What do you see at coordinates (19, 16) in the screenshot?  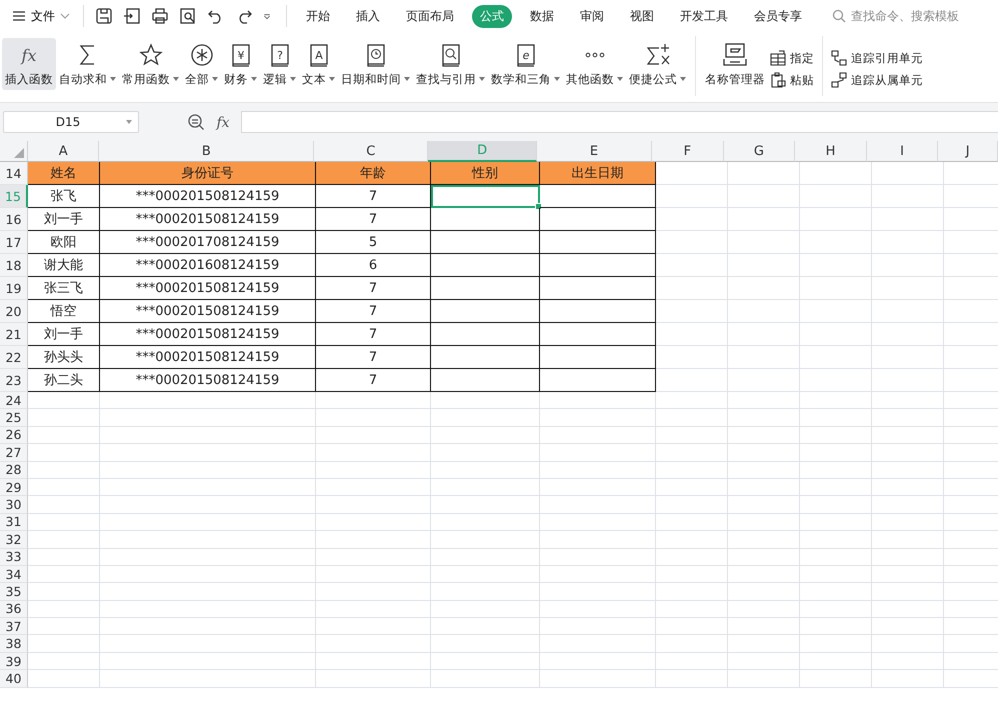 I see `menu-icon` at bounding box center [19, 16].